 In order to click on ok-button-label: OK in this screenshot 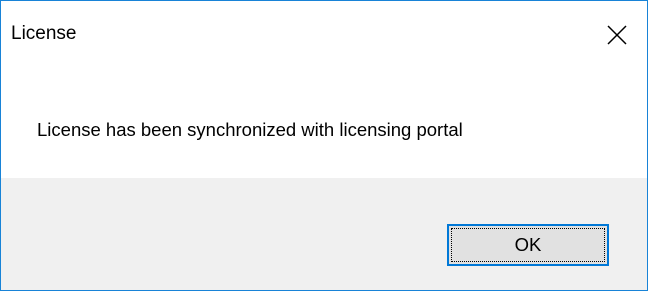, I will do `click(528, 244)`.